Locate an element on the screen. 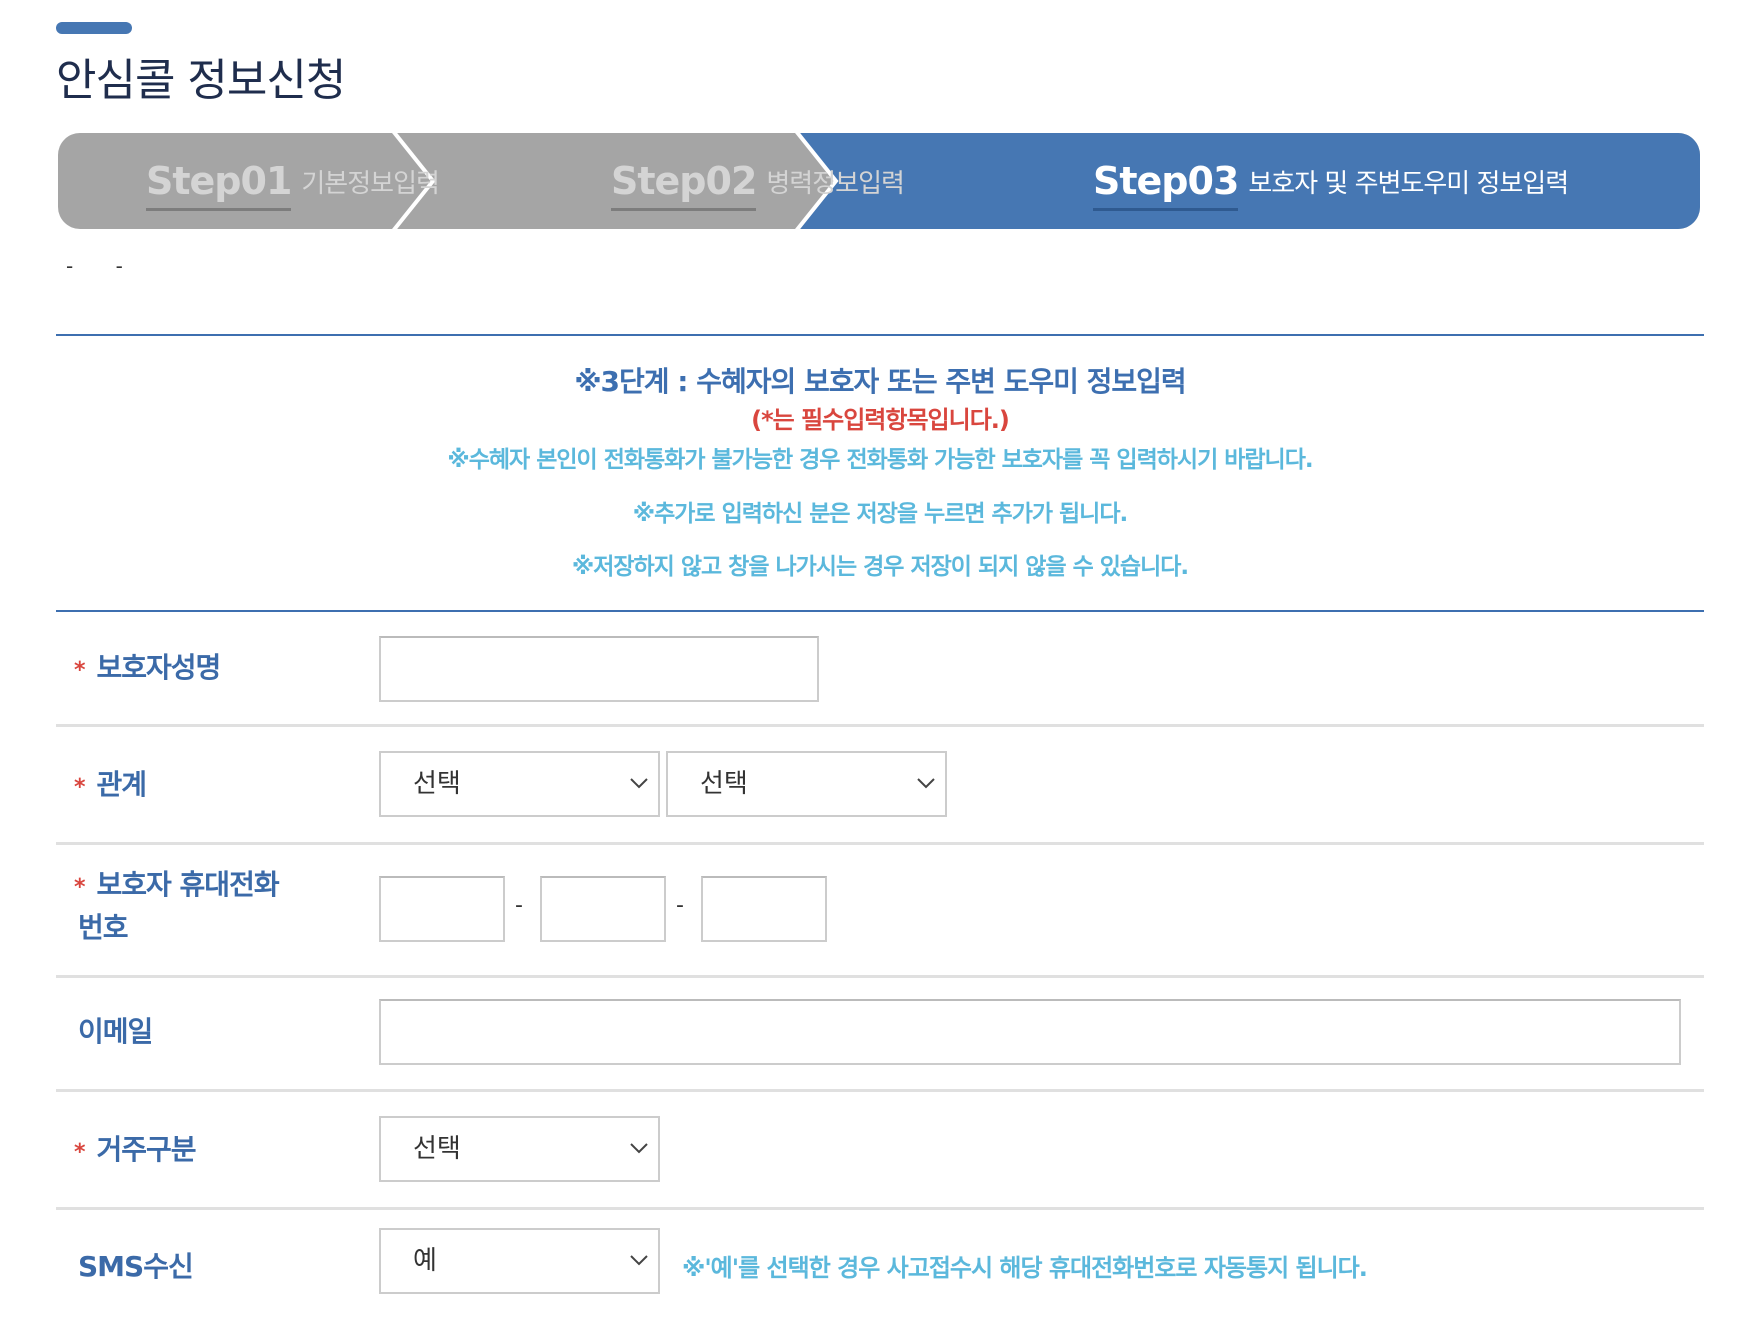 Image resolution: width=1754 pixels, height=1328 pixels. relation-select-2: 선택 is located at coordinates (806, 784).